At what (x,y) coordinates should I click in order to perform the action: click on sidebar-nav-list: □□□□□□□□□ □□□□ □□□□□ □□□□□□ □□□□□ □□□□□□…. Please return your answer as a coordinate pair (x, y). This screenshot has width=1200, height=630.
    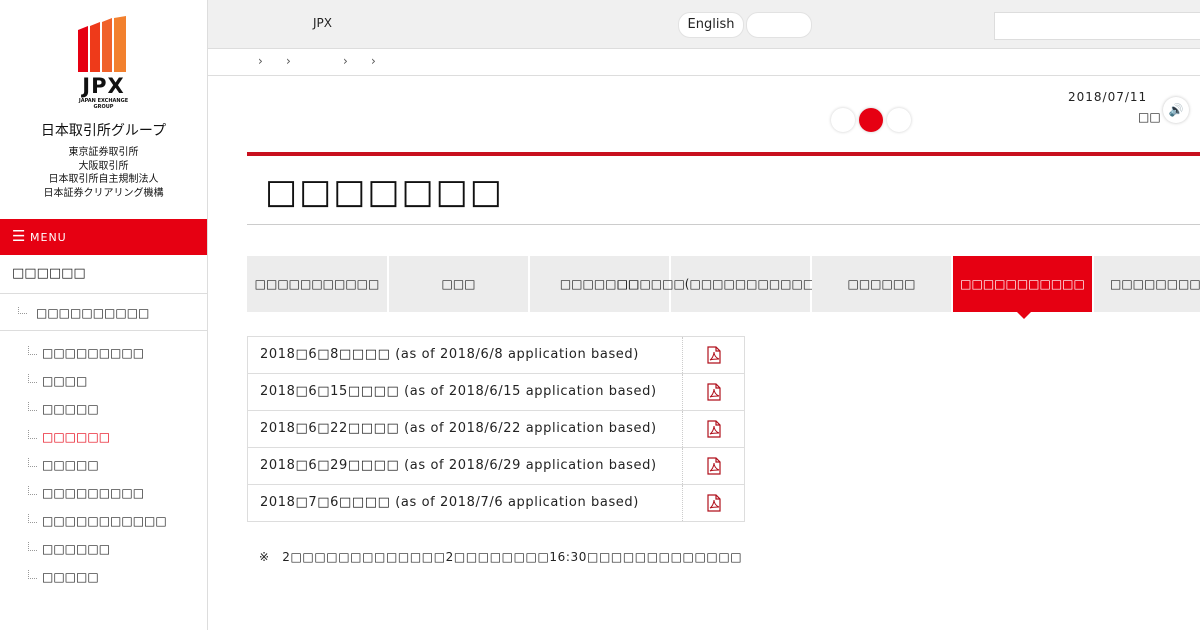
    Looking at the image, I should click on (103, 466).